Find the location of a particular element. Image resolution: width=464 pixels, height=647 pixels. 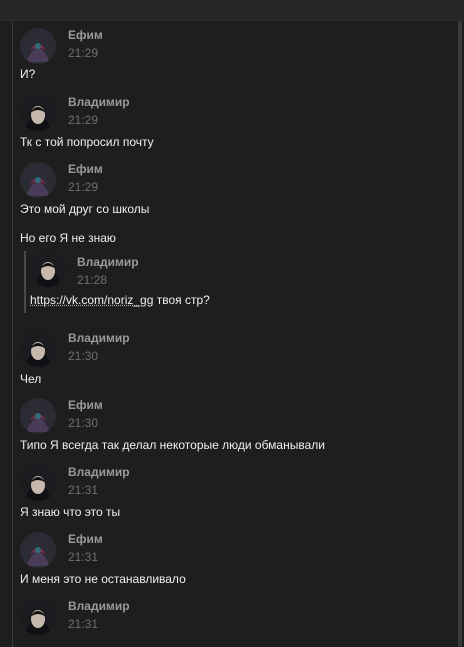

message-text: И меня это не останавливало is located at coordinates (103, 579).